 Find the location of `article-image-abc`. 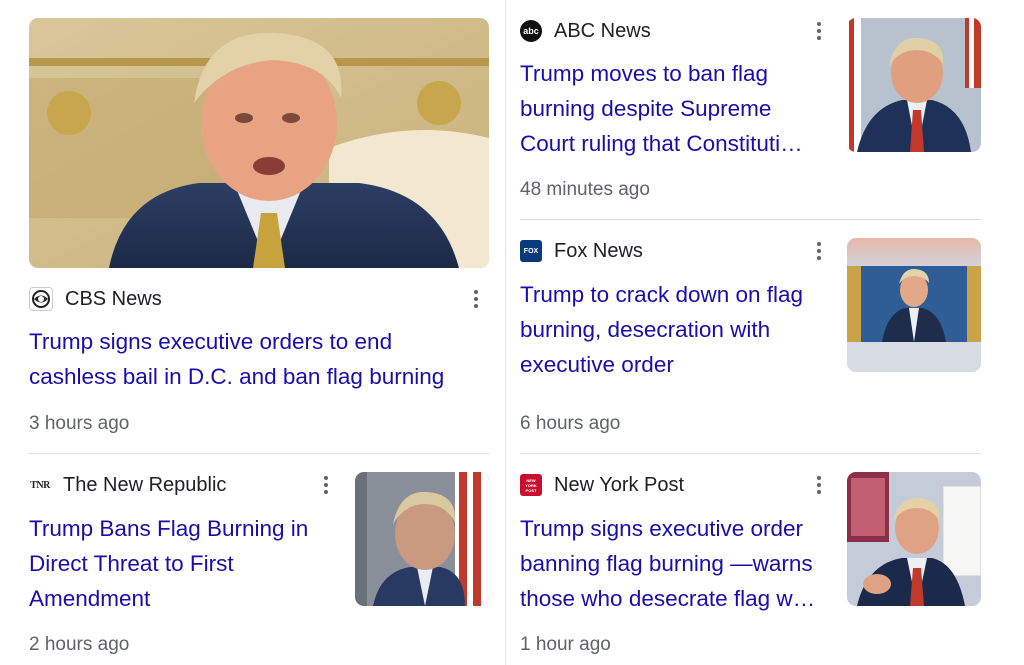

article-image-abc is located at coordinates (914, 85).